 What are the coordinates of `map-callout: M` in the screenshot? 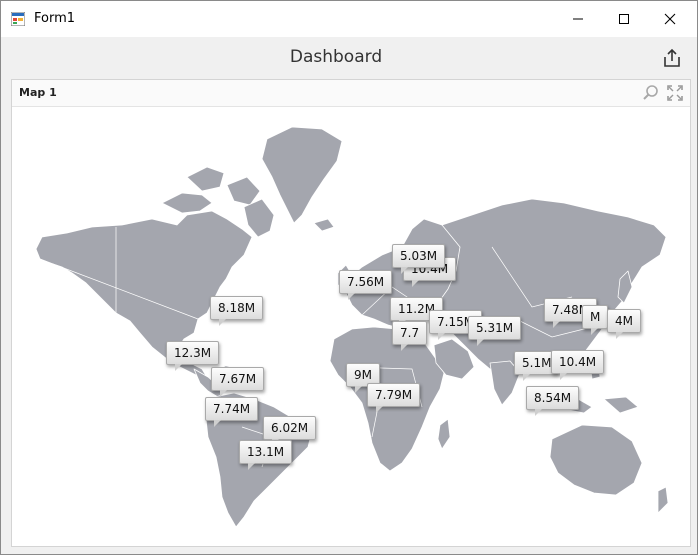 It's located at (595, 320).